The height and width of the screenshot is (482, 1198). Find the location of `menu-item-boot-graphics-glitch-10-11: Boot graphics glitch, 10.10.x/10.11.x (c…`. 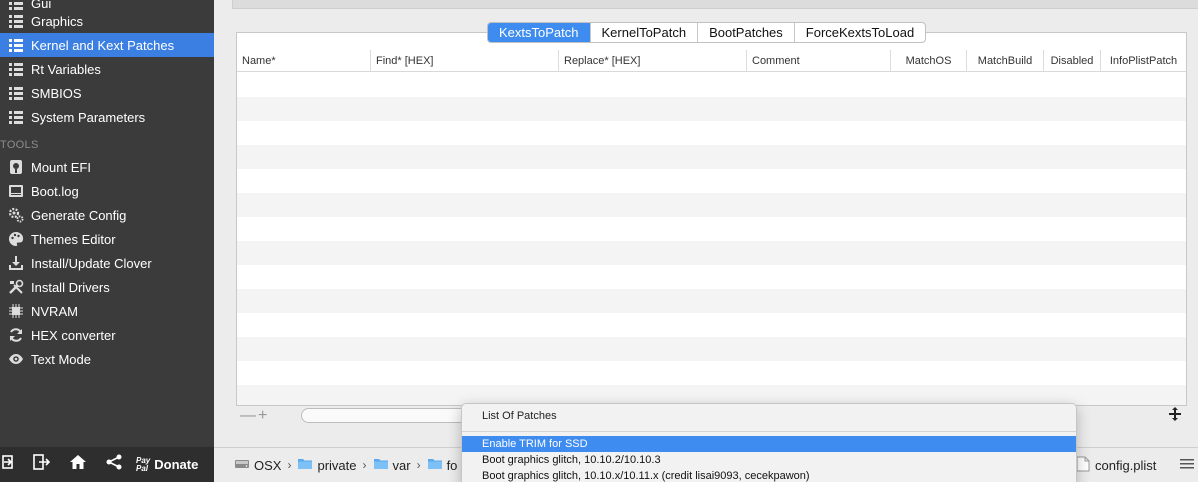

menu-item-boot-graphics-glitch-10-11: Boot graphics glitch, 10.10.x/10.11.x (c… is located at coordinates (769, 475).